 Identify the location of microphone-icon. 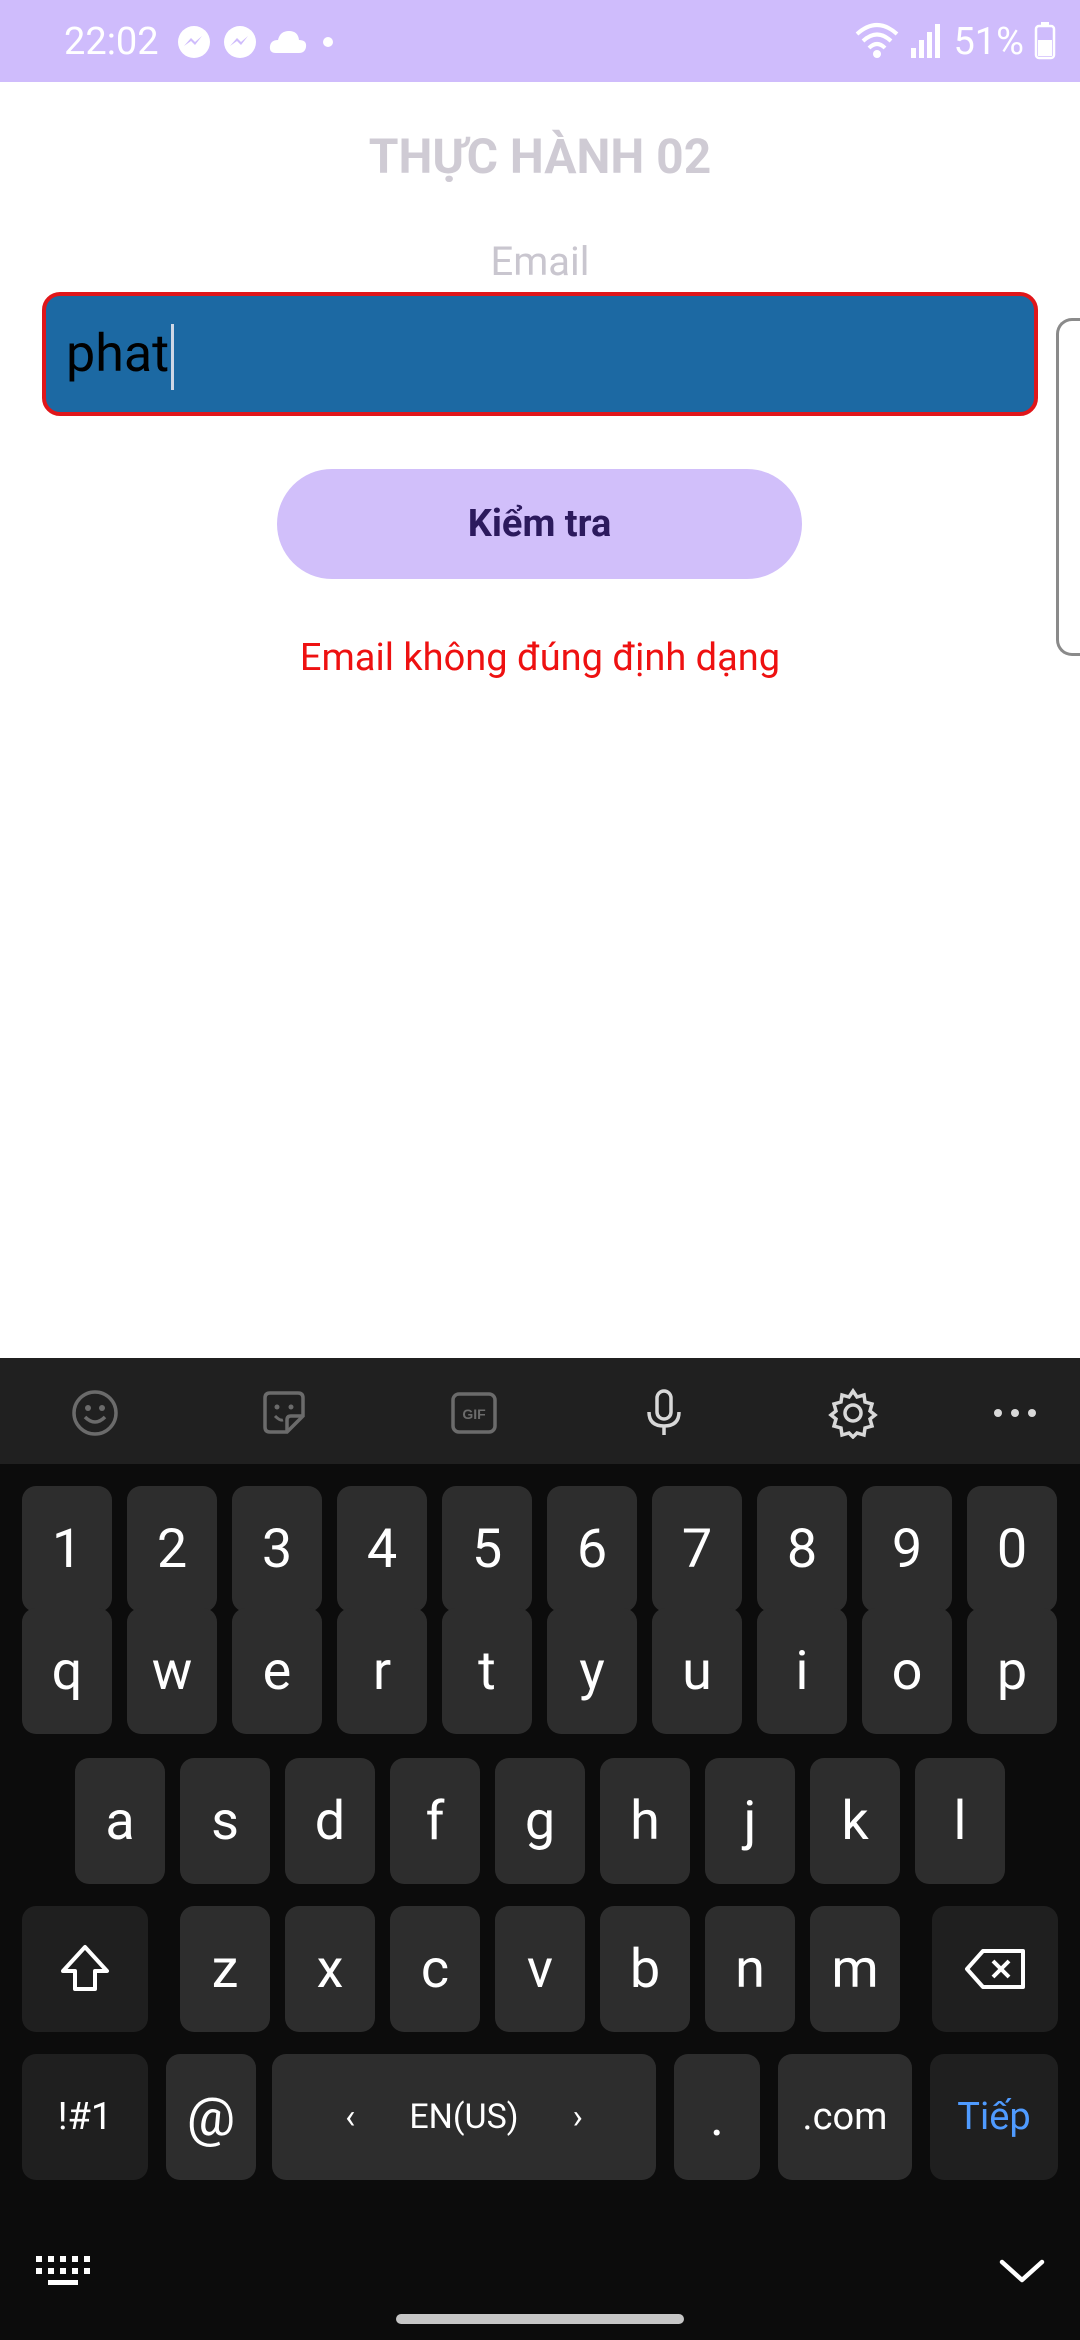
(664, 1413).